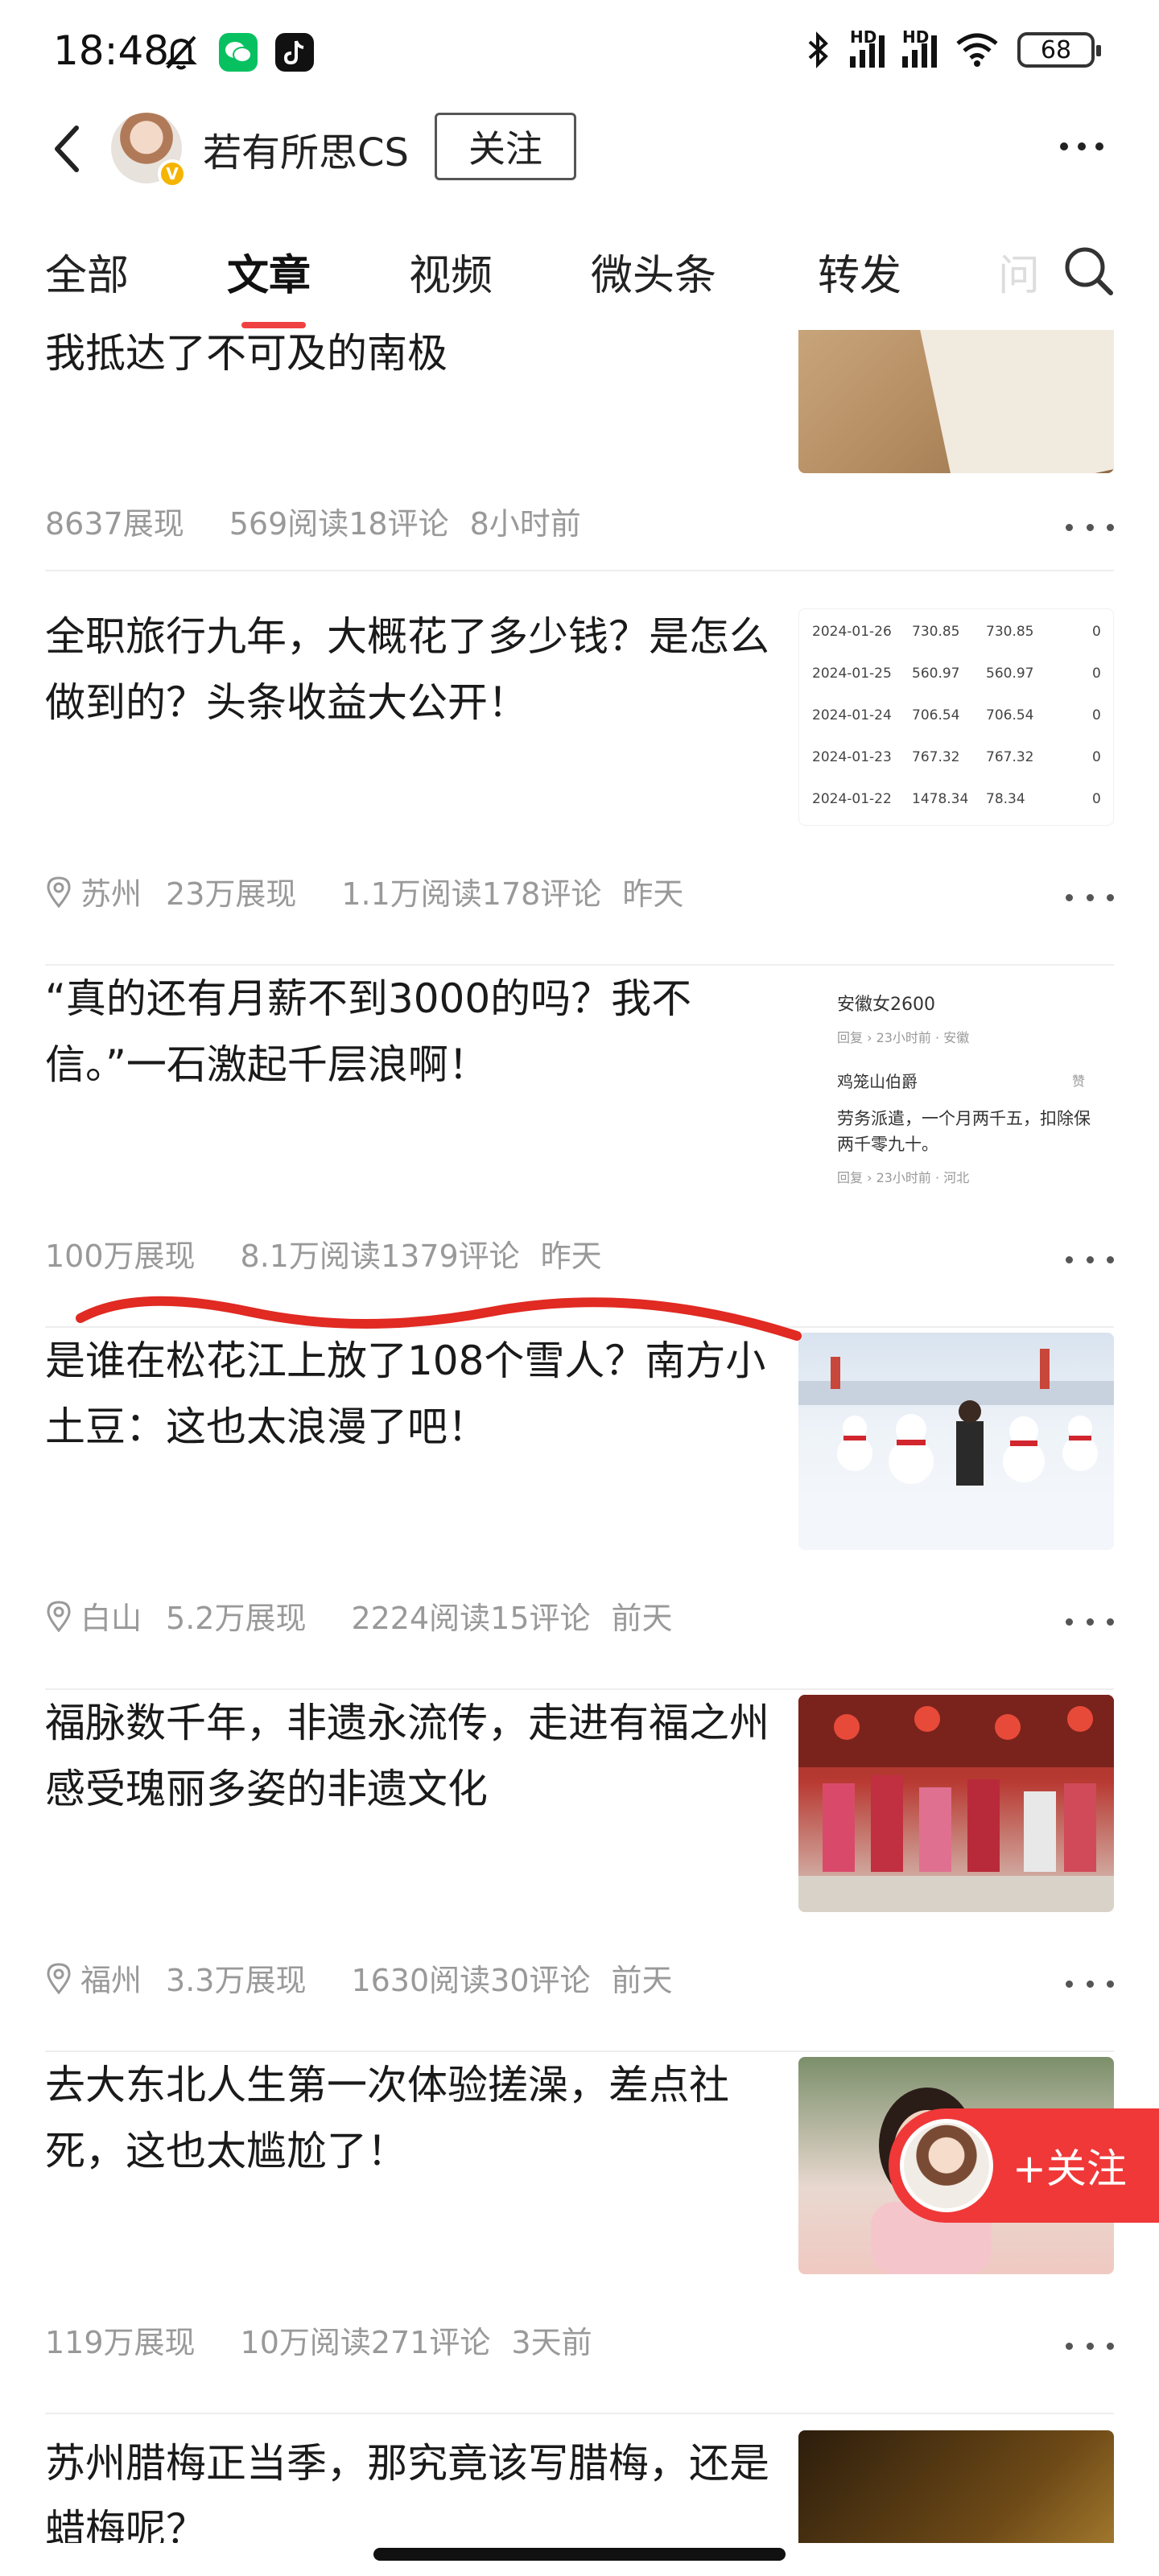 The width and height of the screenshot is (1159, 2576). What do you see at coordinates (946, 2165) in the screenshot?
I see `floating-avatar` at bounding box center [946, 2165].